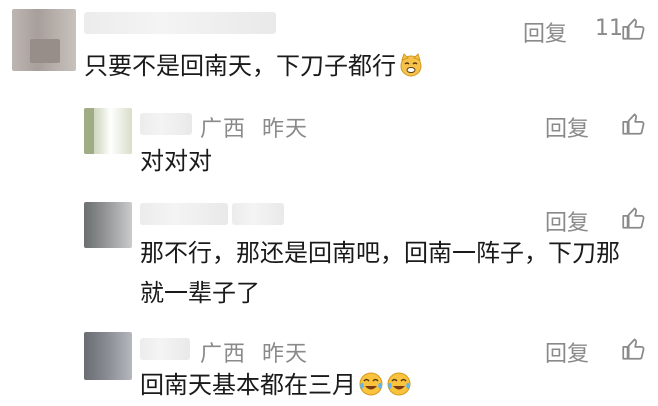 The height and width of the screenshot is (406, 658). I want to click on reply-text-content: 回南天基本都在三月, so click(248, 385).